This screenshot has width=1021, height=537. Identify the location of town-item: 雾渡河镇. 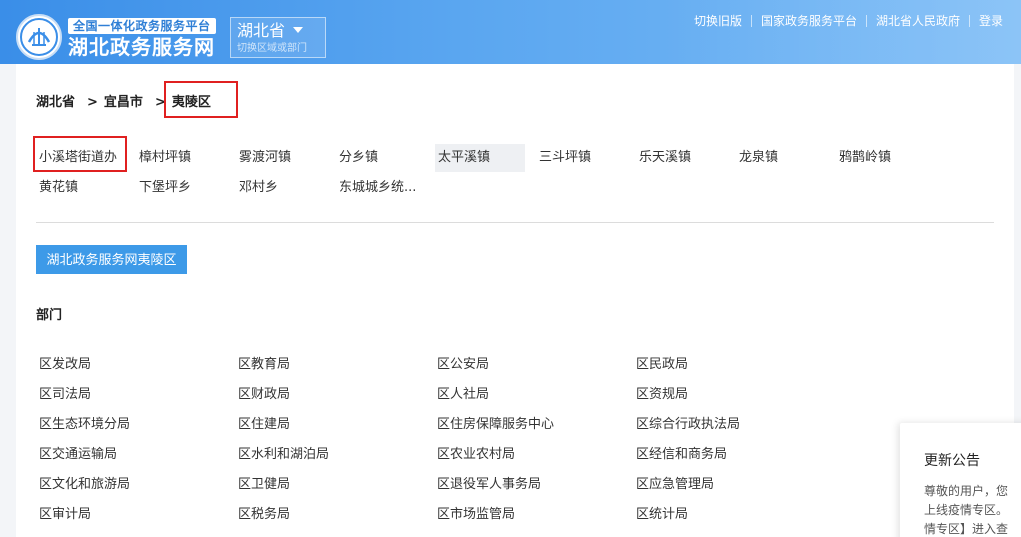
(281, 158).